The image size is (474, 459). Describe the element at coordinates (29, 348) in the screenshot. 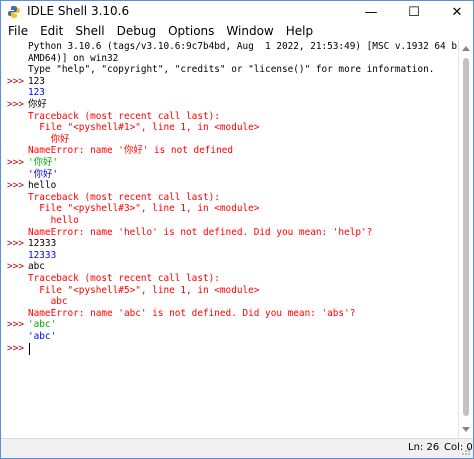

I see `text-cursor` at that location.